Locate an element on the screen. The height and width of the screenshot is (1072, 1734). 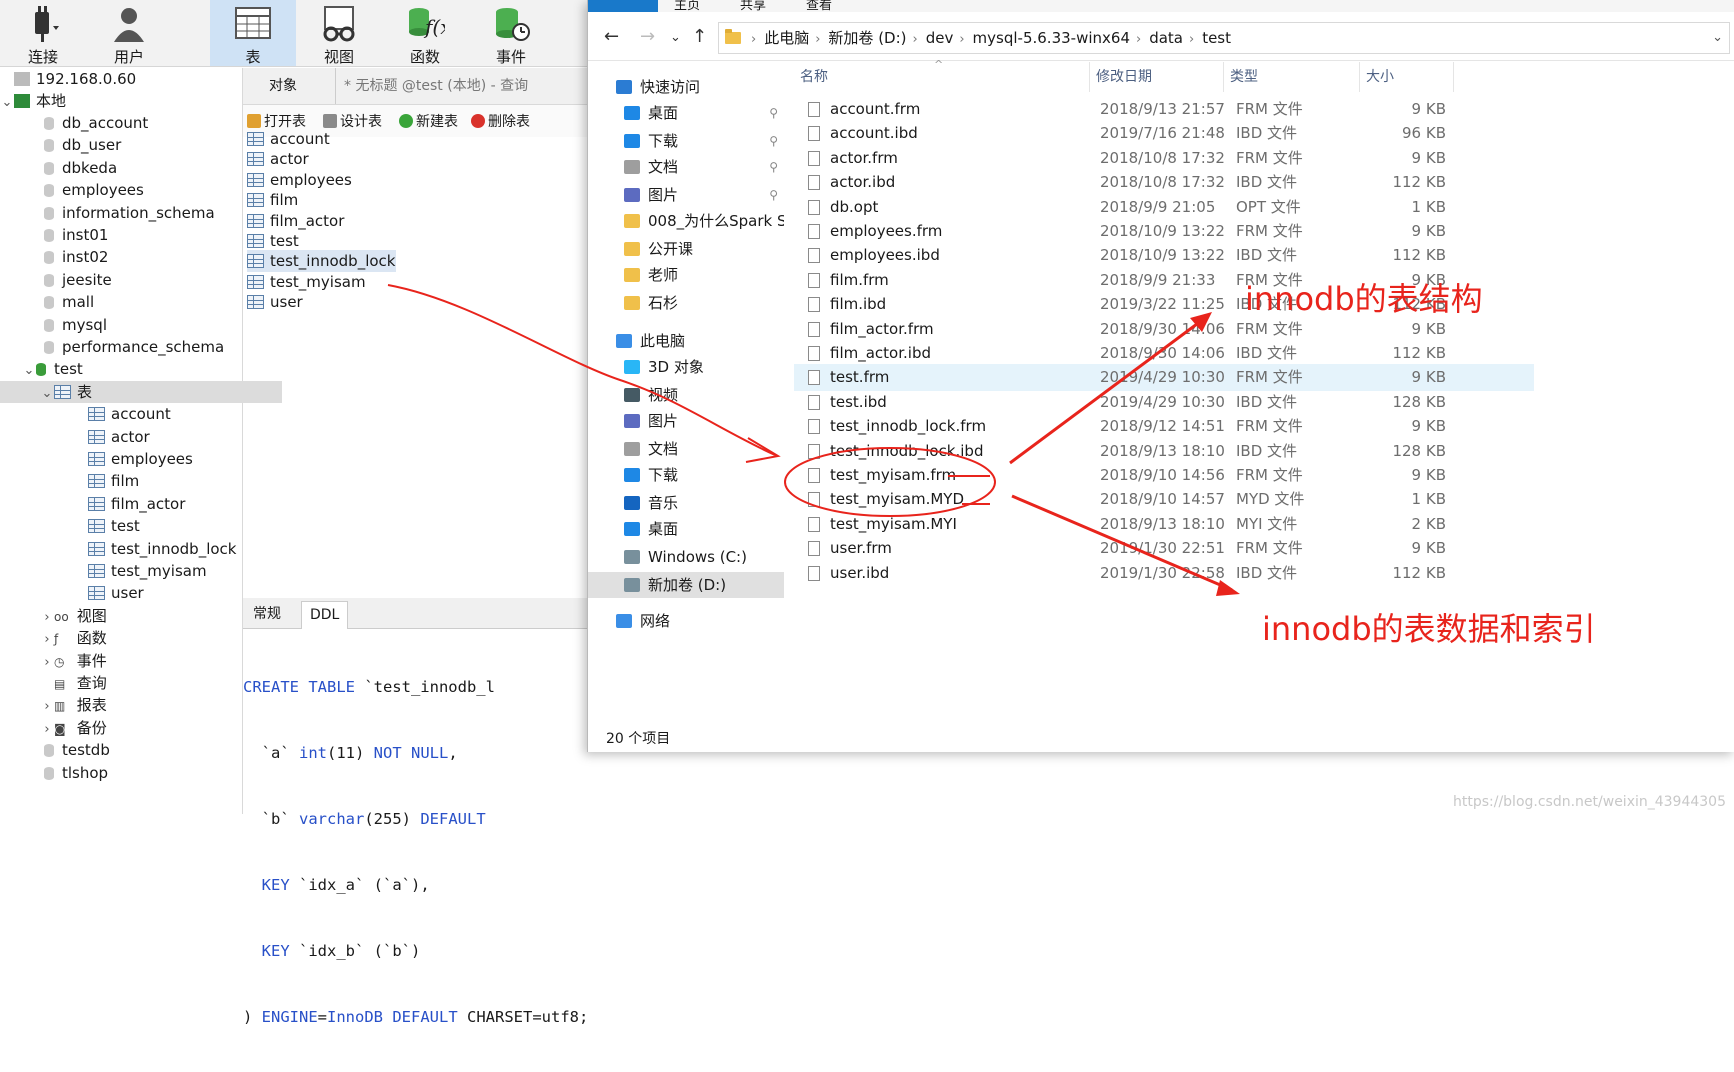
table-list-item: actor is located at coordinates (278, 159).